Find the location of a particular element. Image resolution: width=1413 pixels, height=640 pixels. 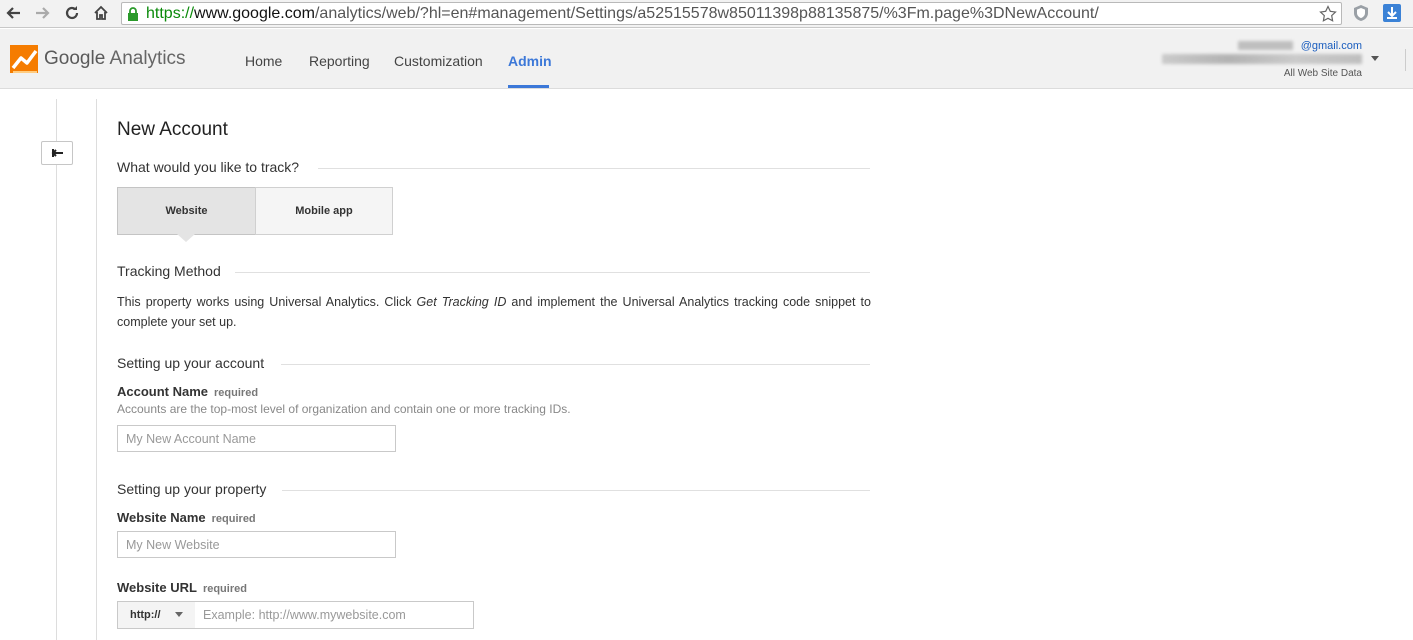

account-name-label: Account Name required is located at coordinates (188, 391).